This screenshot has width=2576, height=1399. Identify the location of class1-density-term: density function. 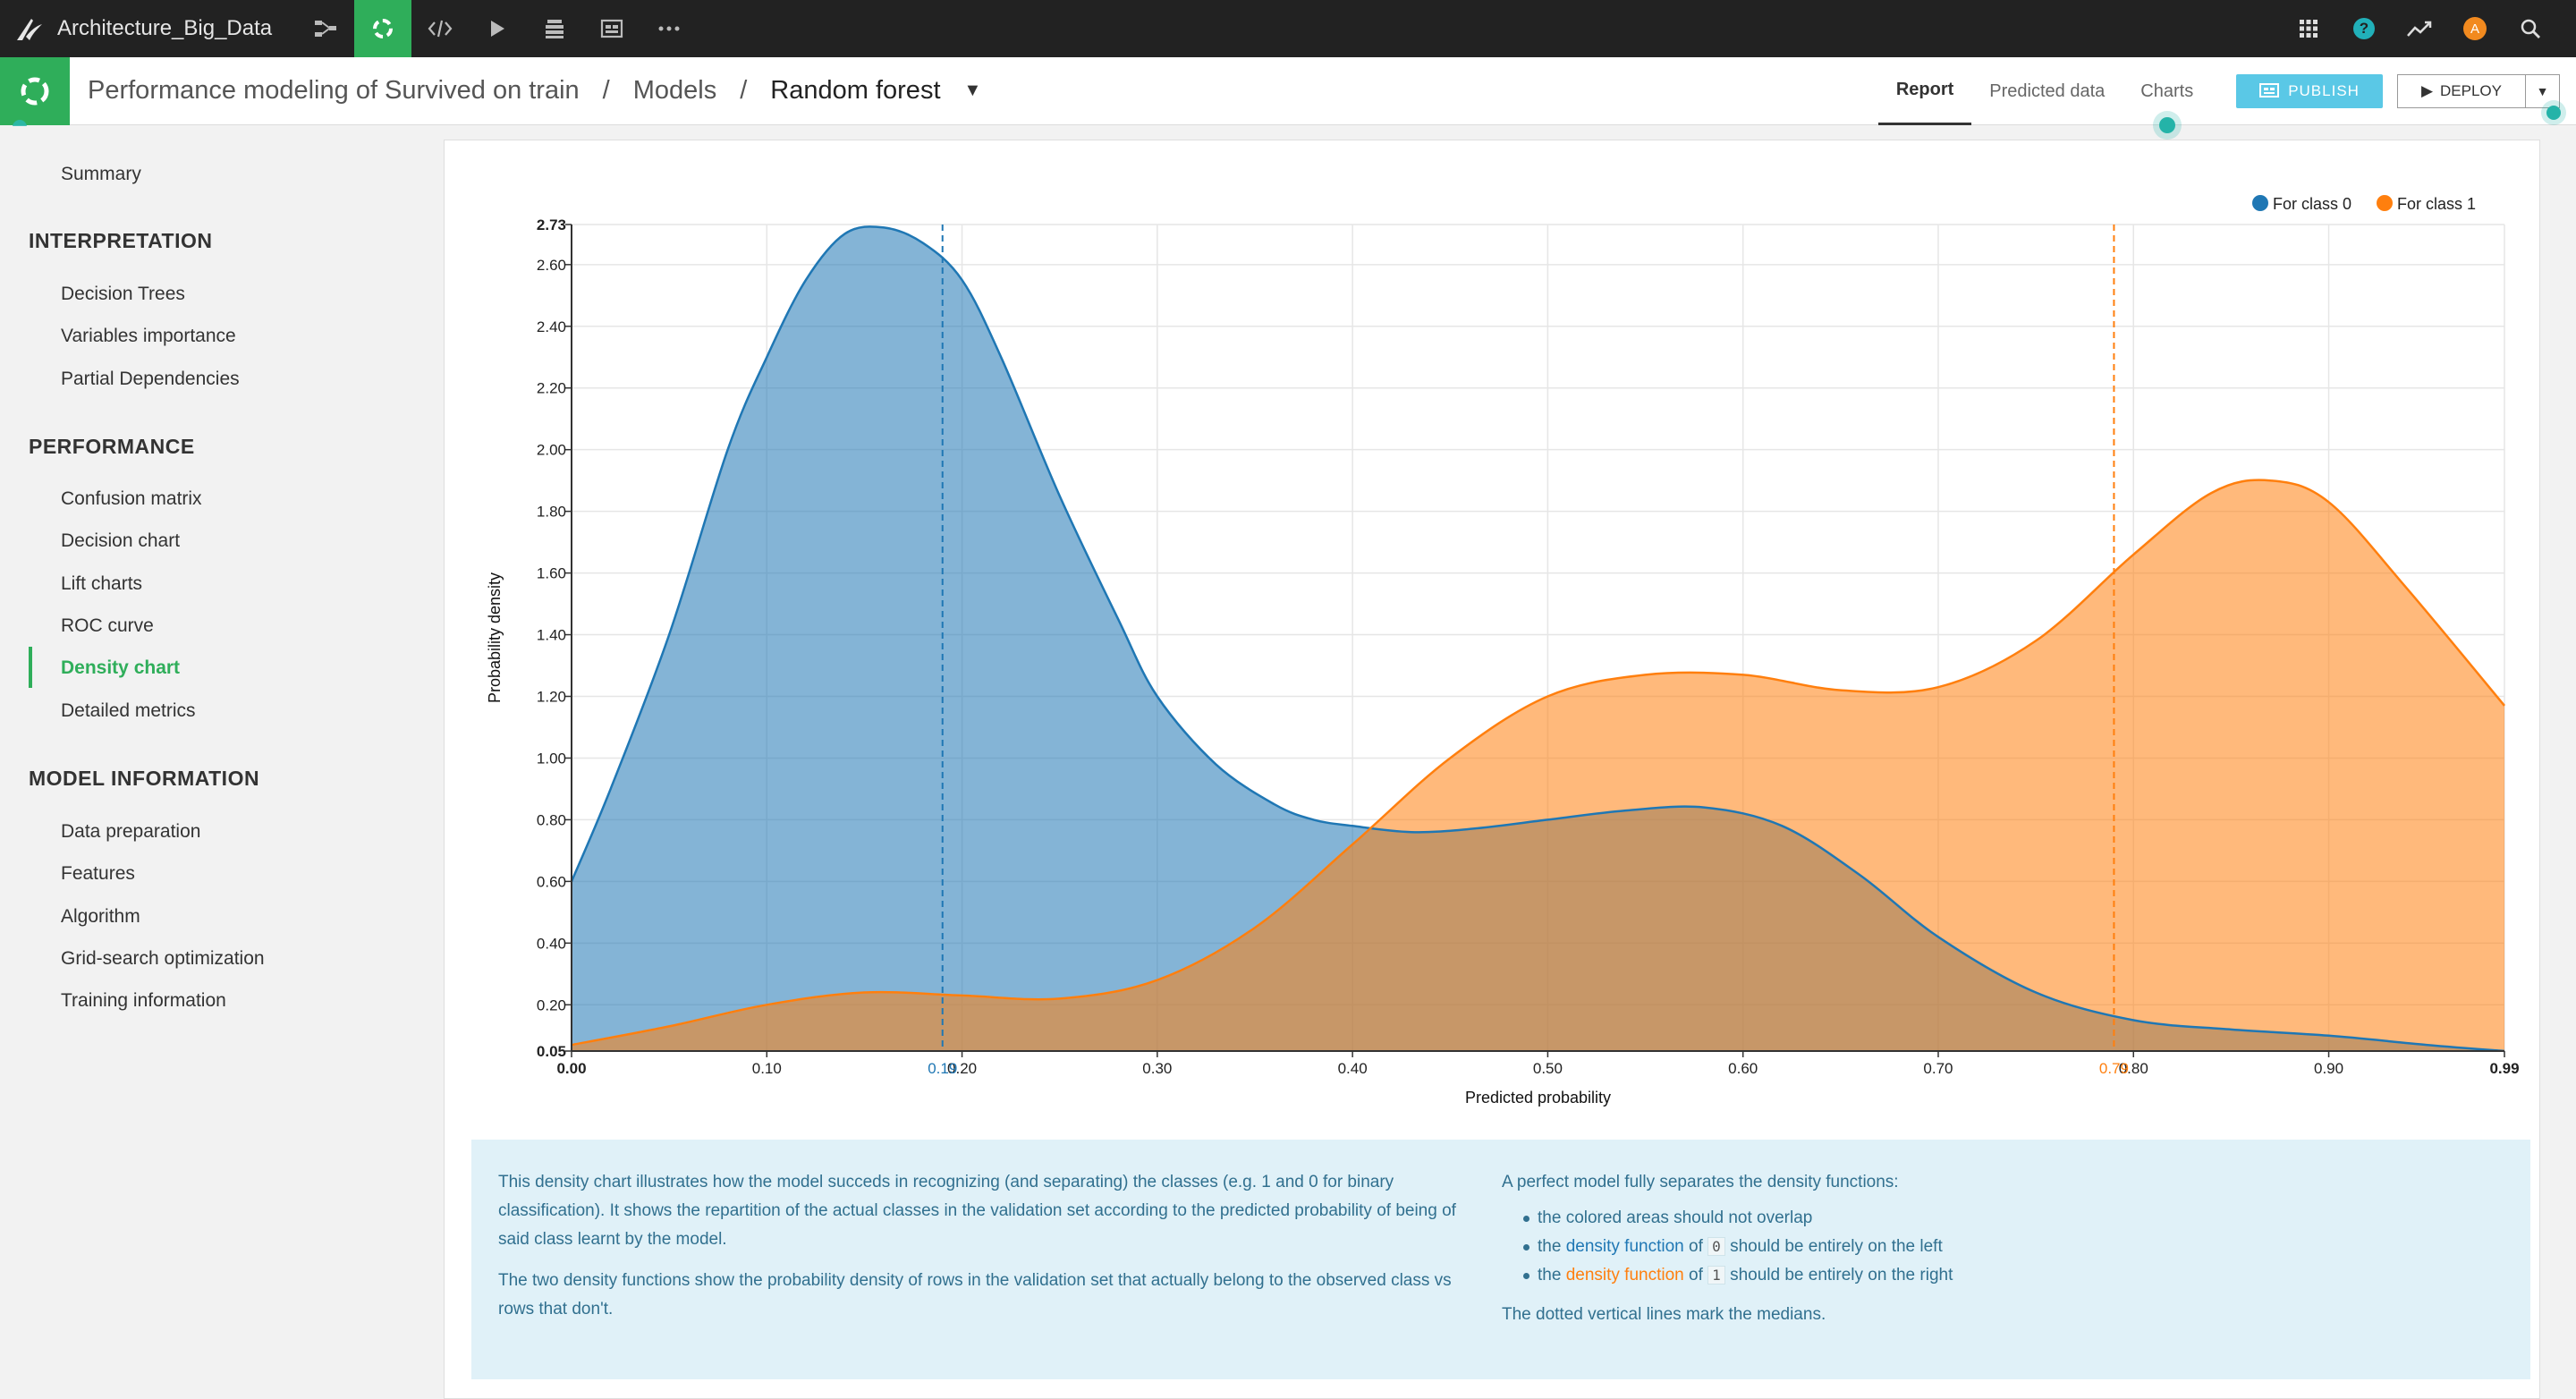
(1624, 1275).